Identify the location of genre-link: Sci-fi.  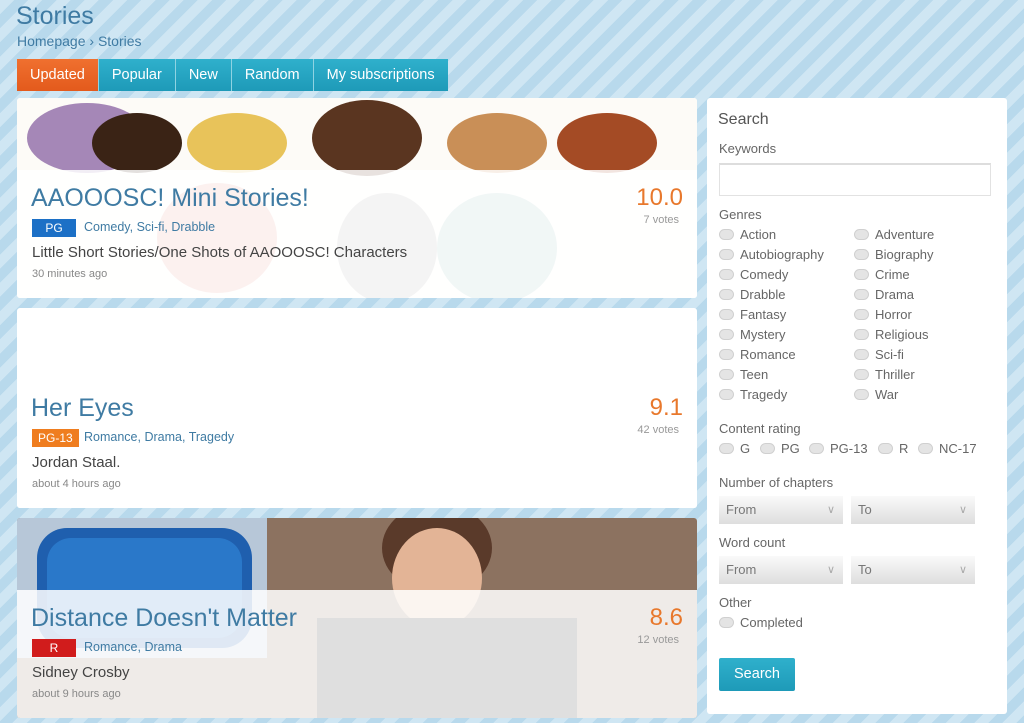
(151, 227).